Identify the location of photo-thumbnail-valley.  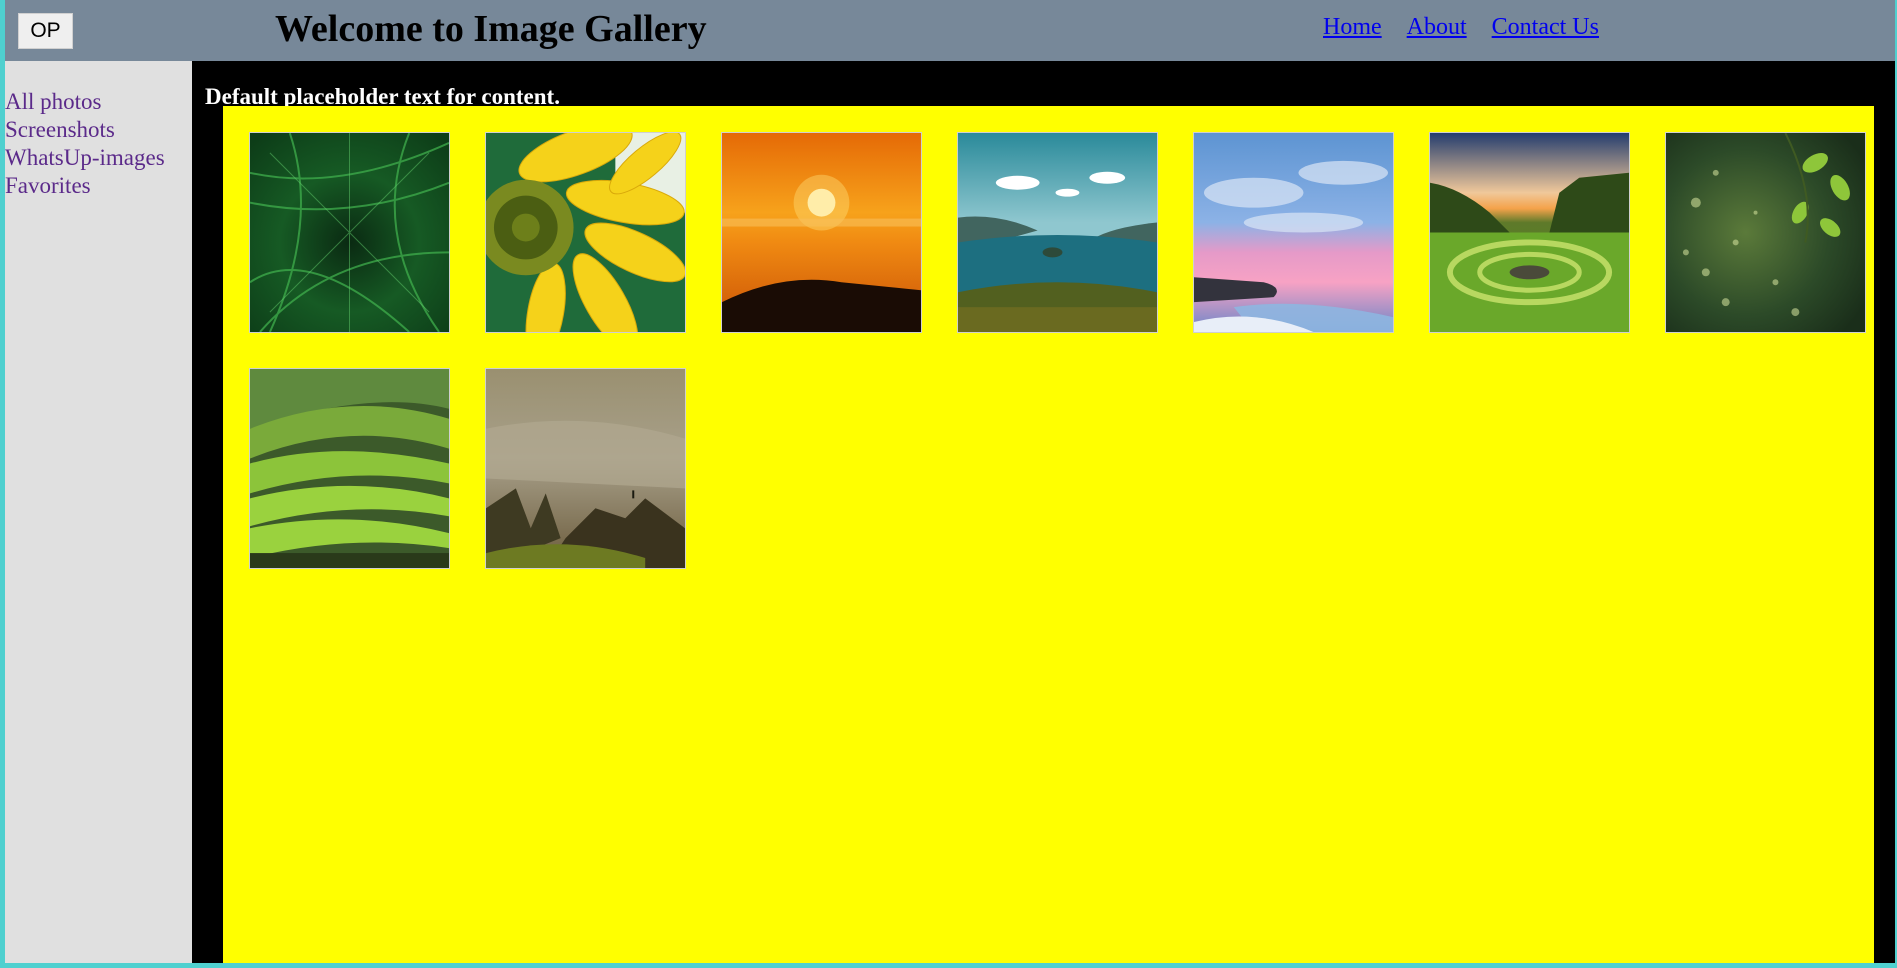
(1529, 232).